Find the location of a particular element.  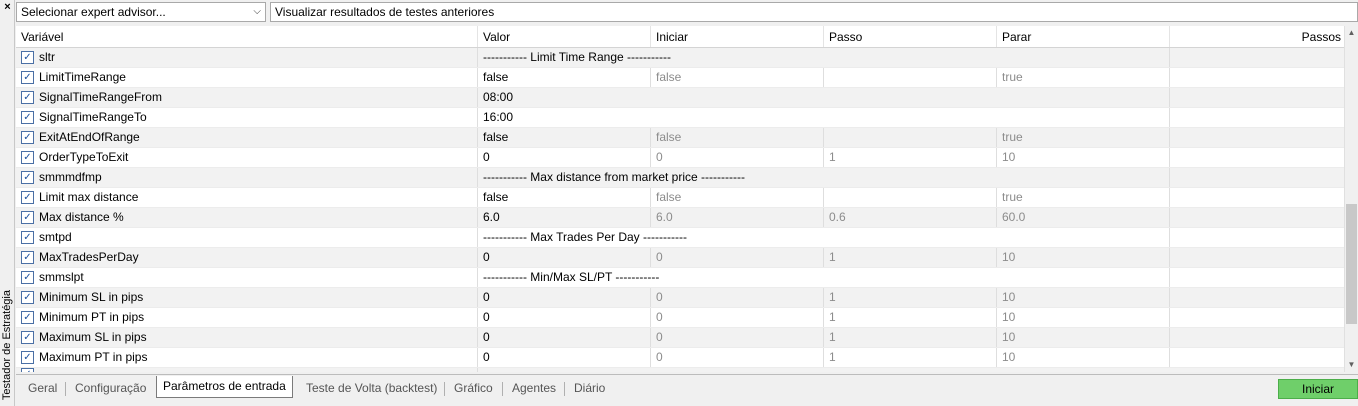

table-row: ✓ Maximum PT in pips 0 0 1 10 is located at coordinates (680, 358).